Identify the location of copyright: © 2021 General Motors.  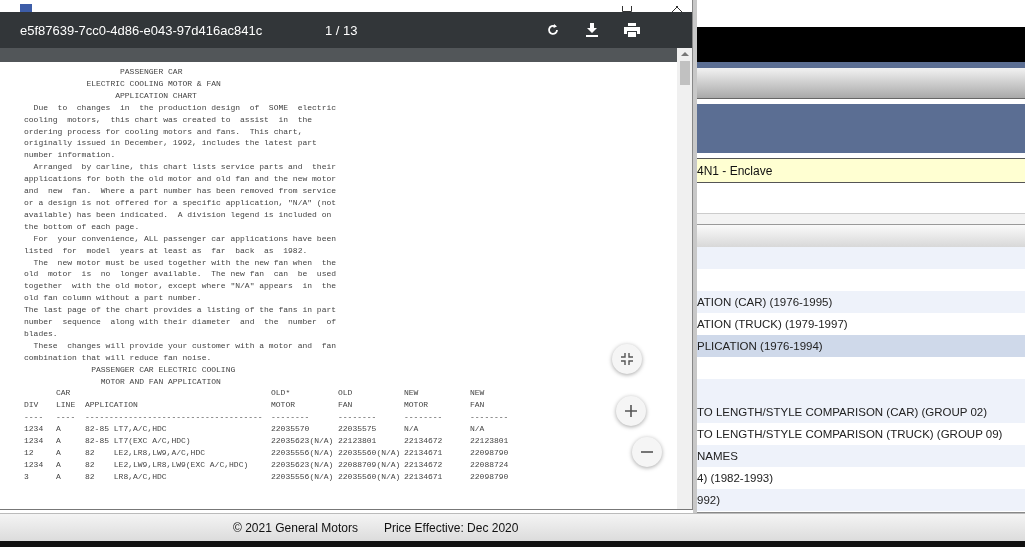
(295, 527).